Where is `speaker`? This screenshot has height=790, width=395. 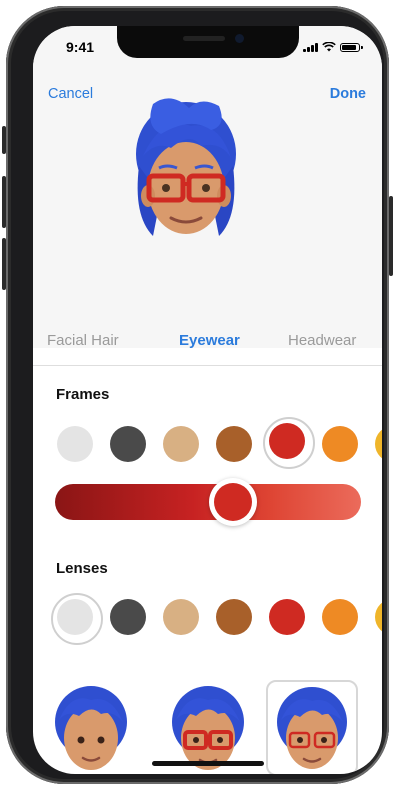 speaker is located at coordinates (204, 38).